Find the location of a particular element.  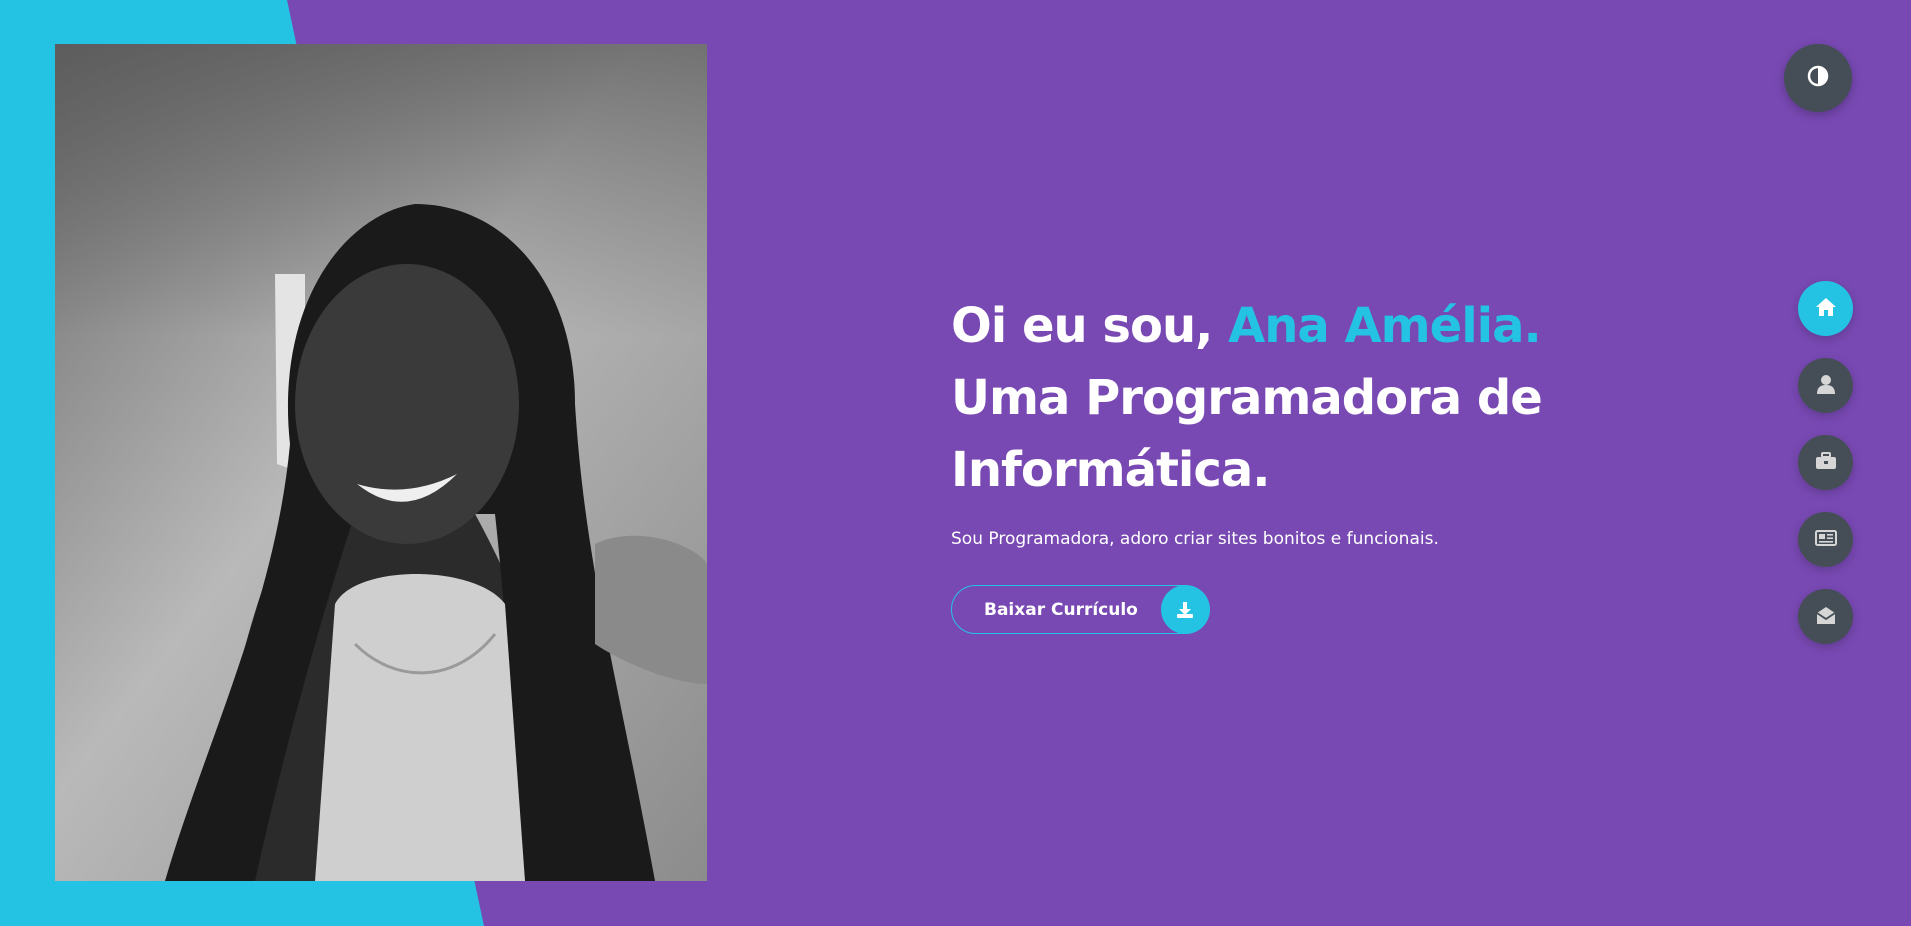

briefcase-icon is located at coordinates (1826, 462).